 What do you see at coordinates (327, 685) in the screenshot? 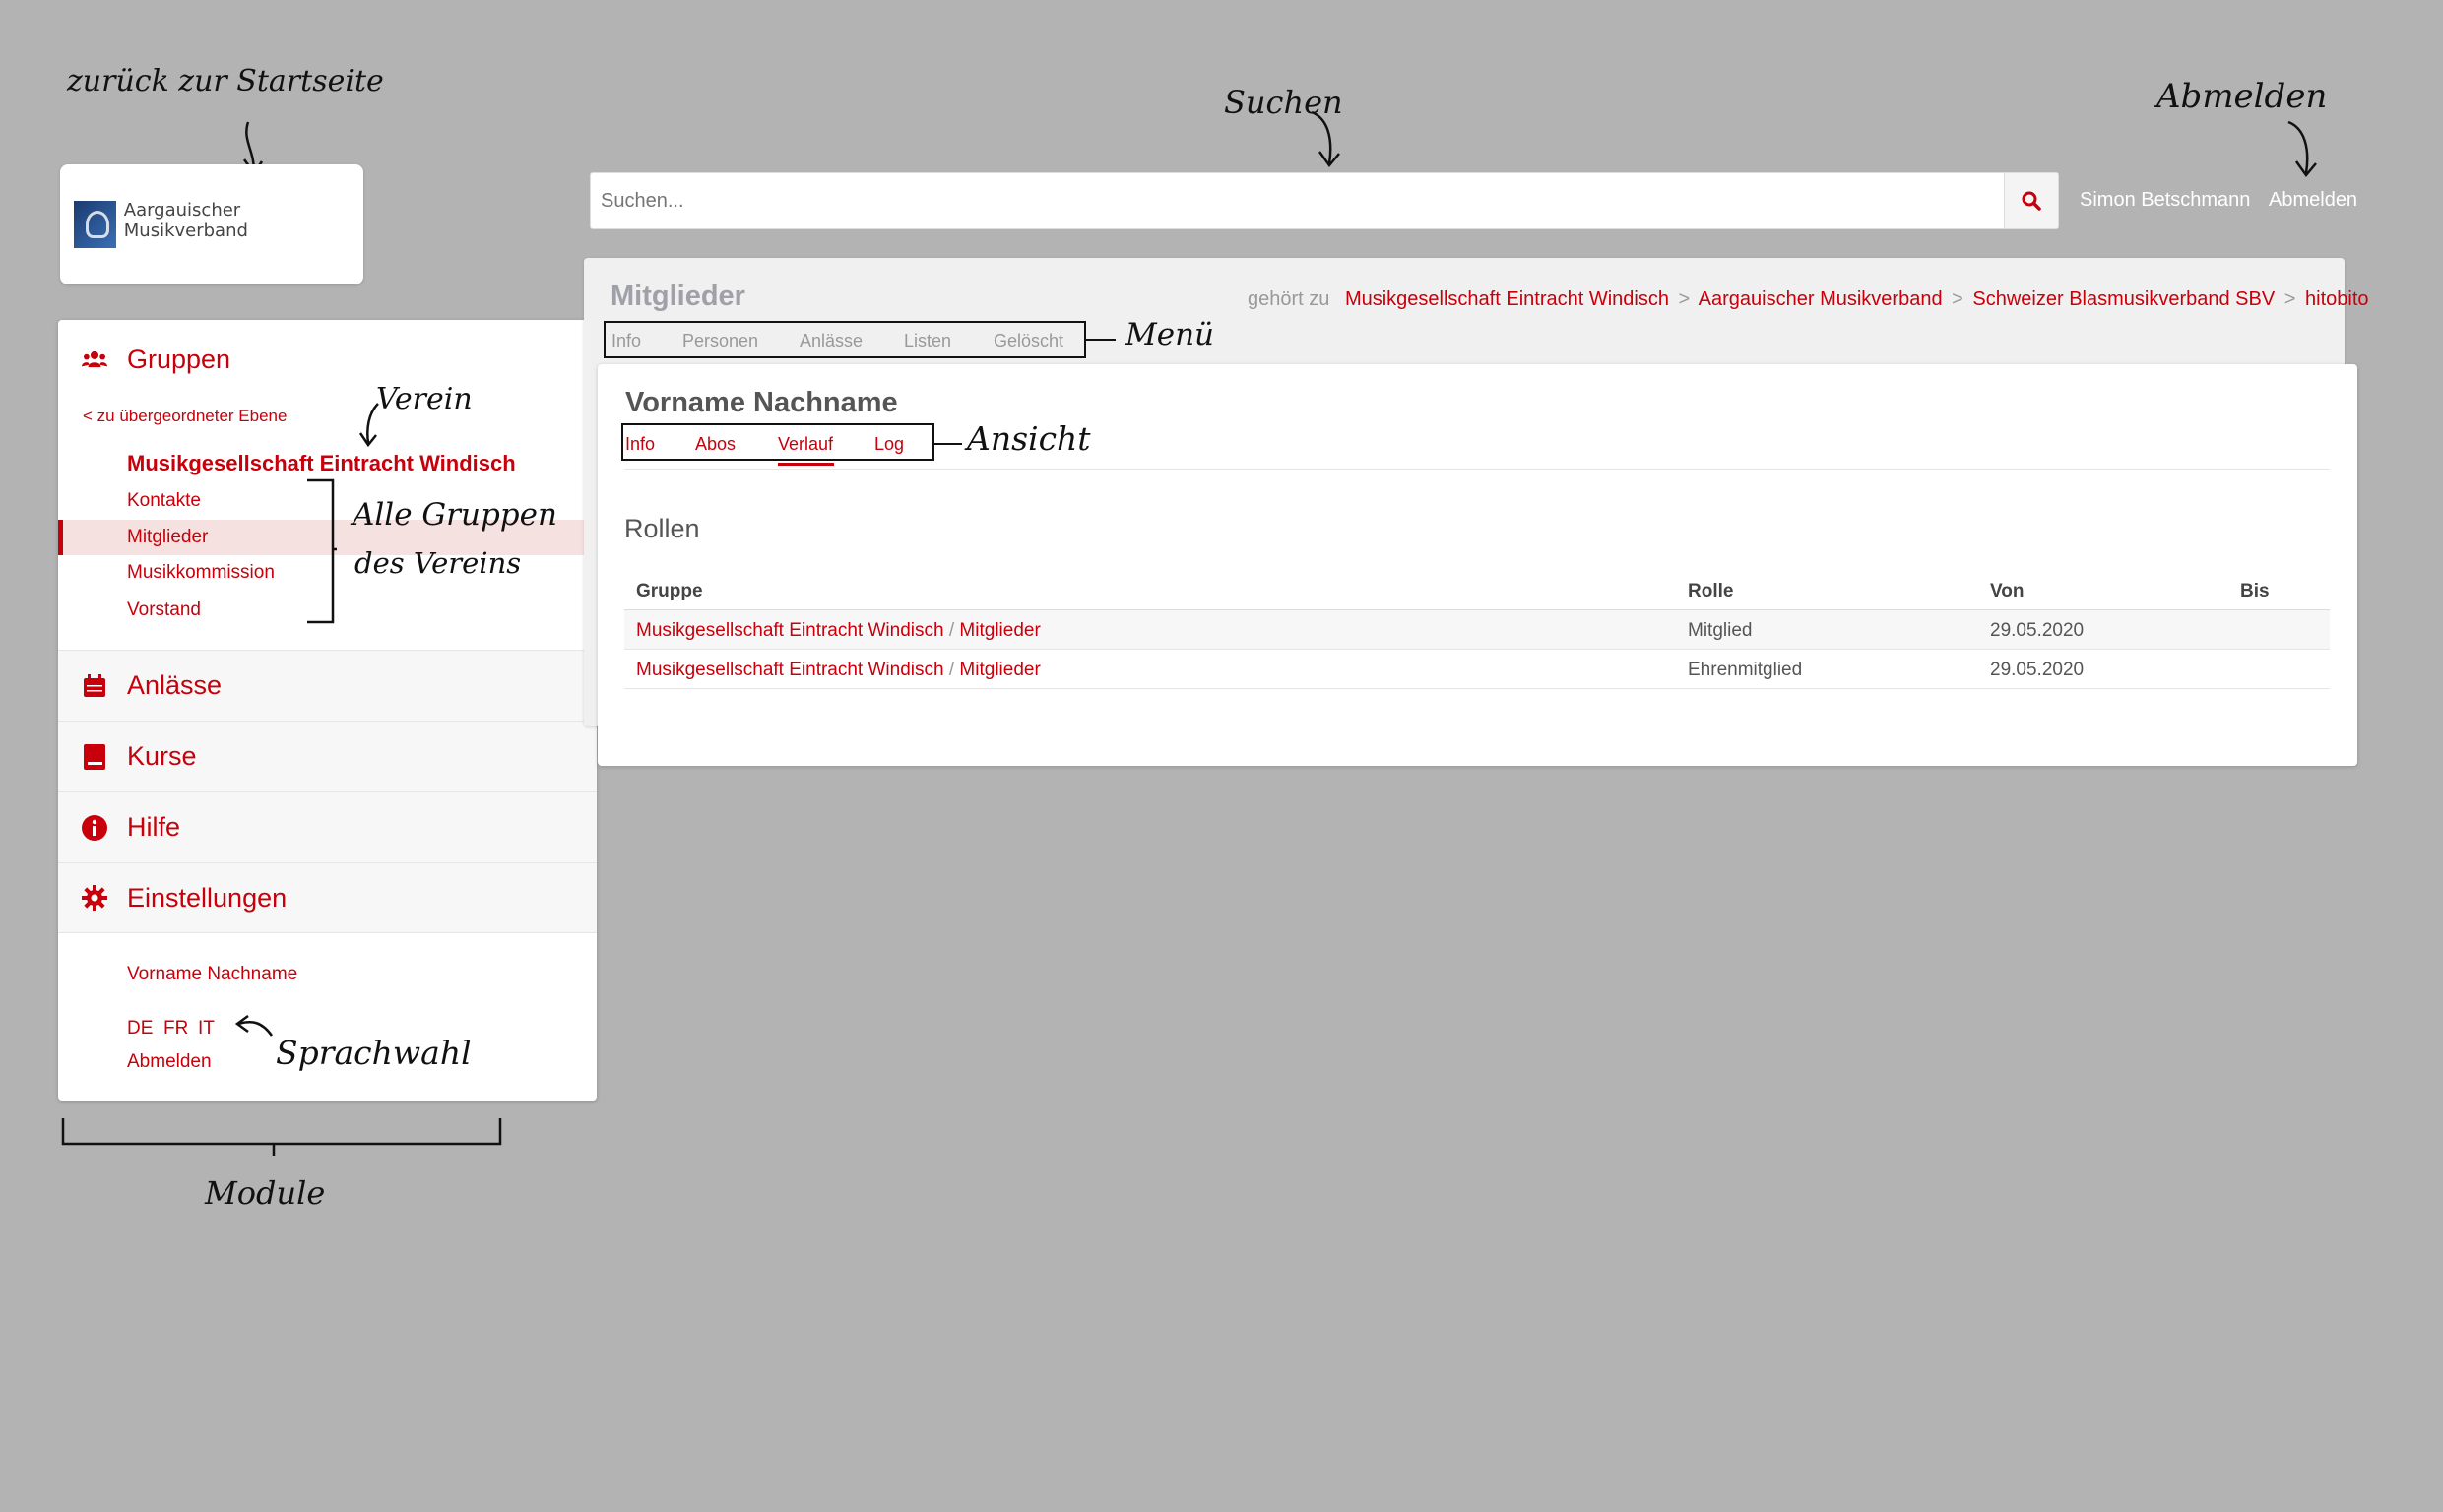
I see `module-anlaesse: Anlässe` at bounding box center [327, 685].